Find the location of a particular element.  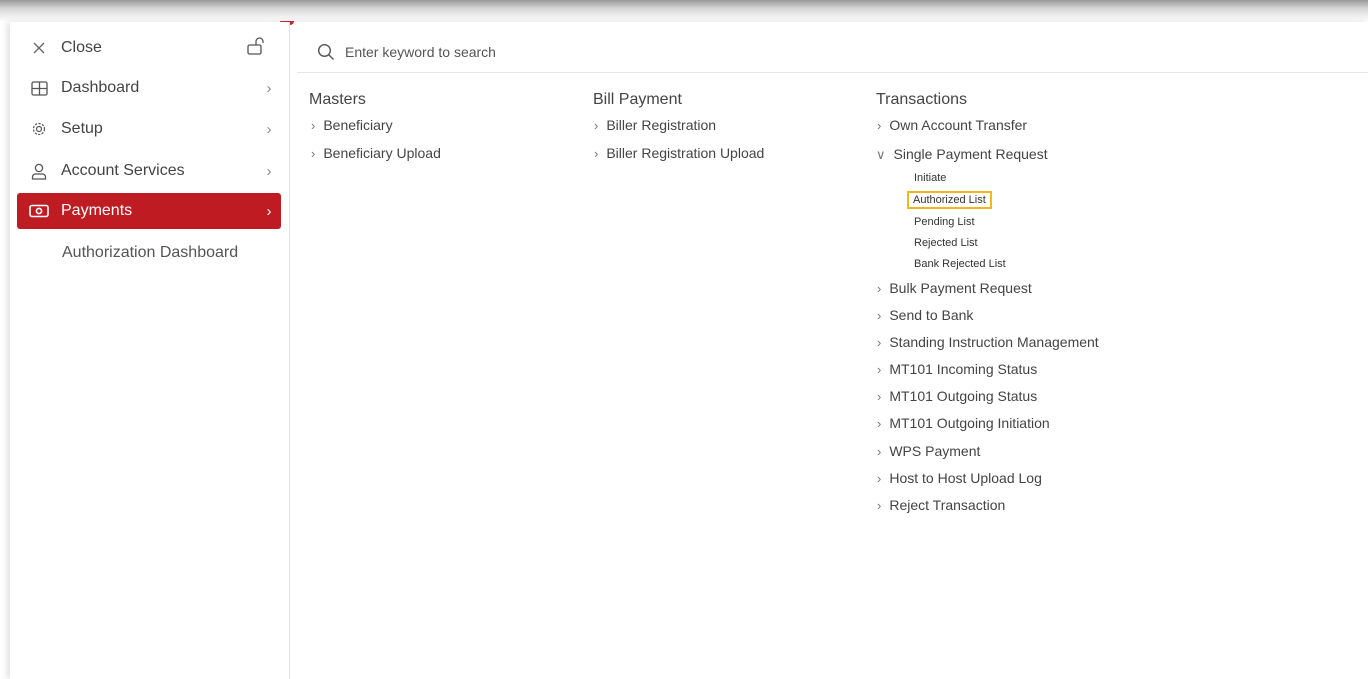

link-label: Send to Bank is located at coordinates (931, 315).